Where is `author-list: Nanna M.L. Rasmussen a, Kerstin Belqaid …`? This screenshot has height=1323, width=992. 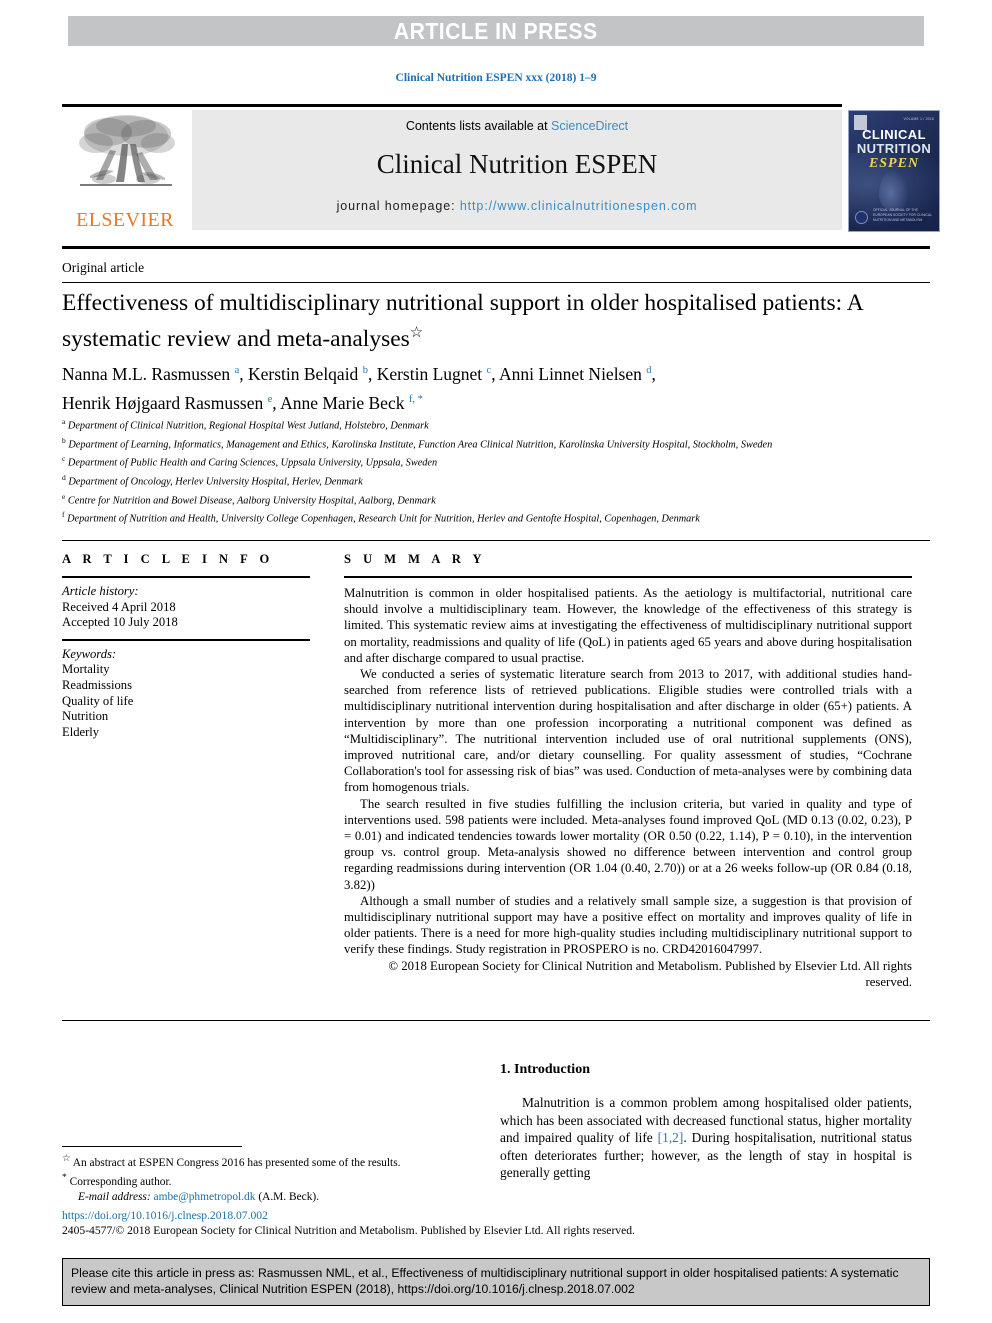
author-list: Nanna M.L. Rasmussen a, Kerstin Belqaid … is located at coordinates (359, 388).